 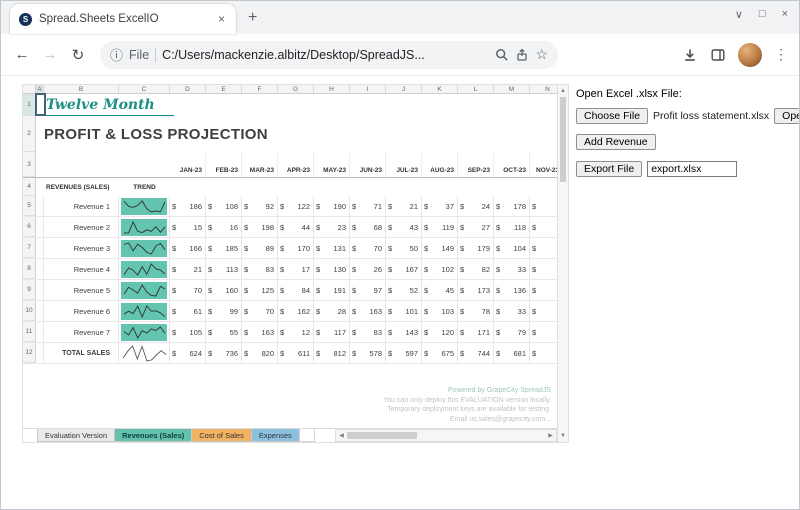 What do you see at coordinates (404, 353) in the screenshot?
I see `value-cell: $597` at bounding box center [404, 353].